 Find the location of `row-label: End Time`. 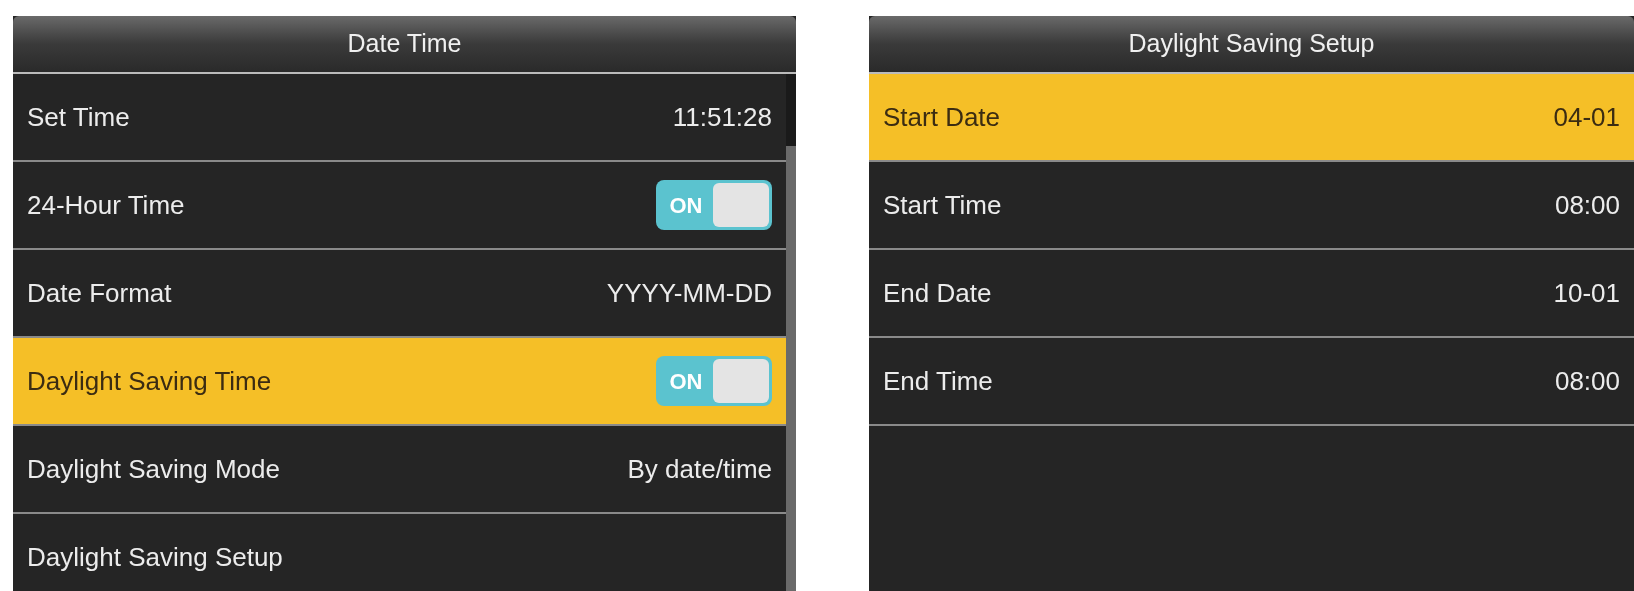

row-label: End Time is located at coordinates (938, 381).